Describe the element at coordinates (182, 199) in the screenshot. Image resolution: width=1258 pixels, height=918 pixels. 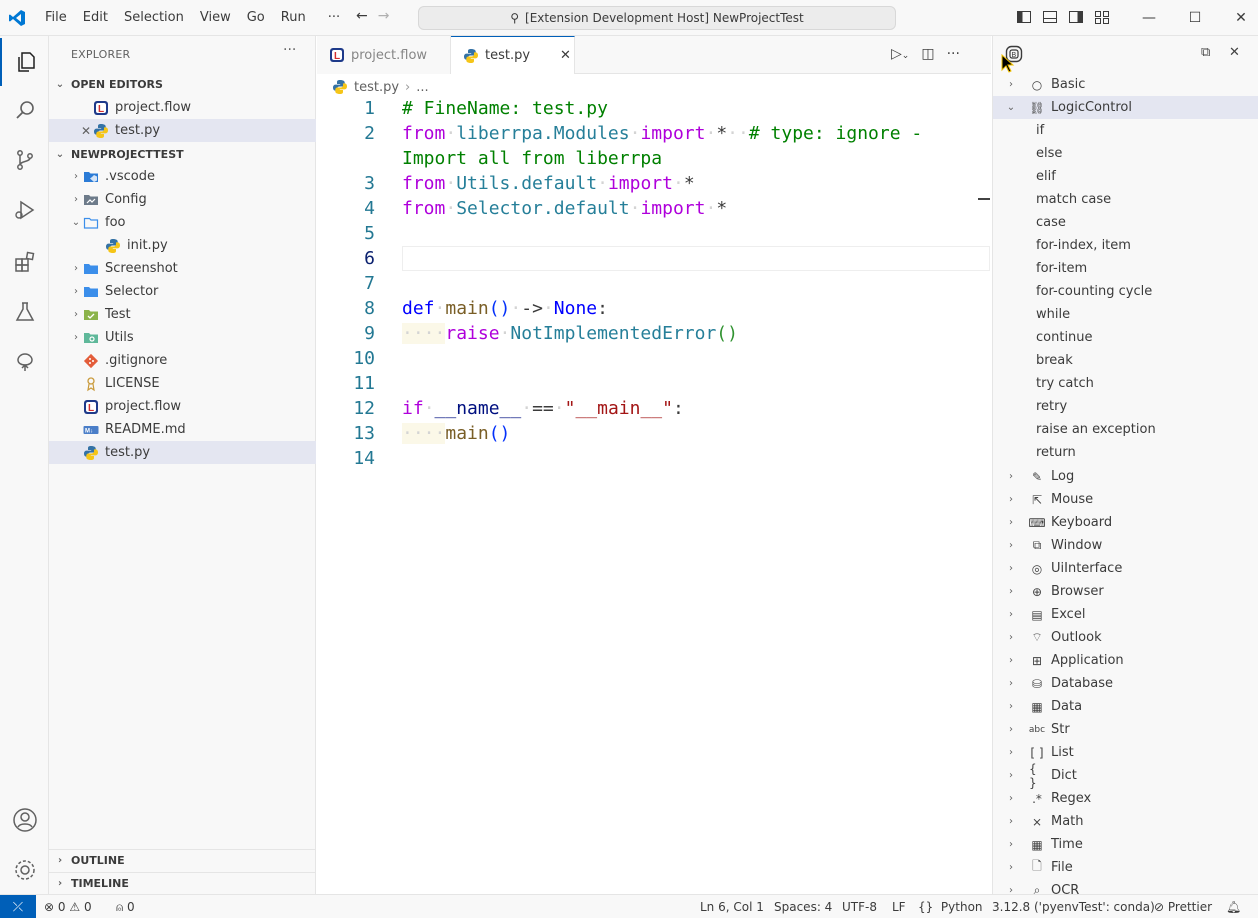
I see `explorer-item: › Config` at that location.